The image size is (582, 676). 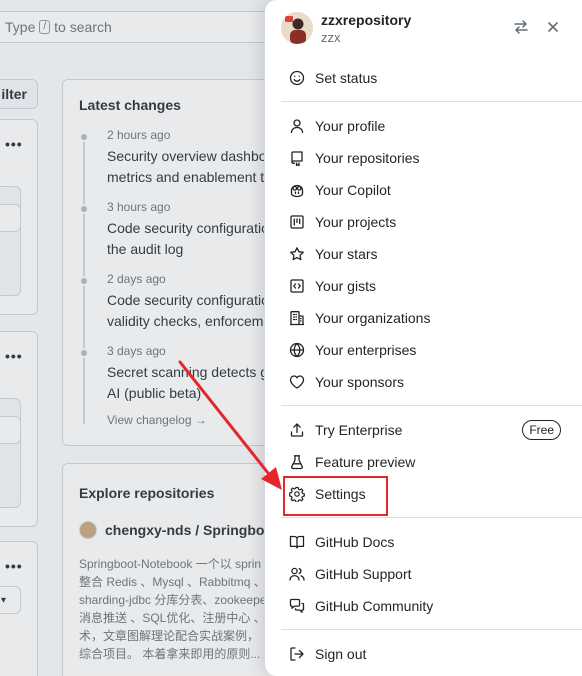 What do you see at coordinates (425, 542) in the screenshot?
I see `menu-item-github-docs: GitHub Docs` at bounding box center [425, 542].